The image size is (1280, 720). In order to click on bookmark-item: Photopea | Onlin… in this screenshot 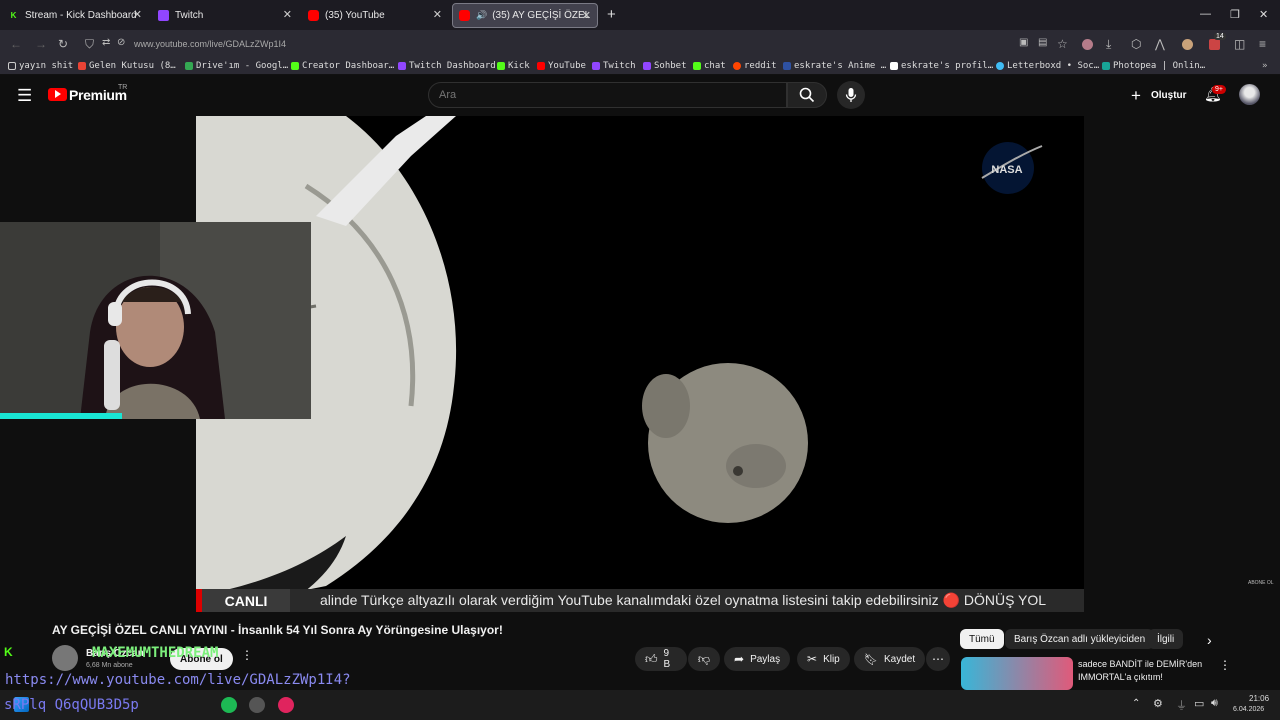, I will do `click(1153, 66)`.